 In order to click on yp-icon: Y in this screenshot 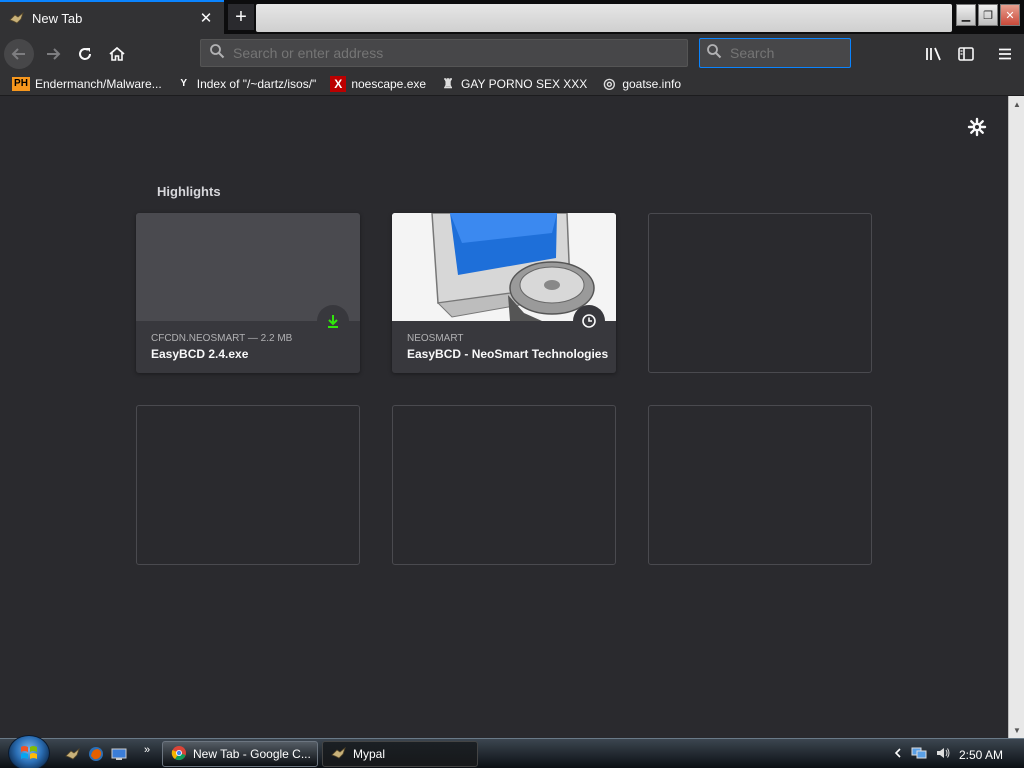, I will do `click(184, 83)`.